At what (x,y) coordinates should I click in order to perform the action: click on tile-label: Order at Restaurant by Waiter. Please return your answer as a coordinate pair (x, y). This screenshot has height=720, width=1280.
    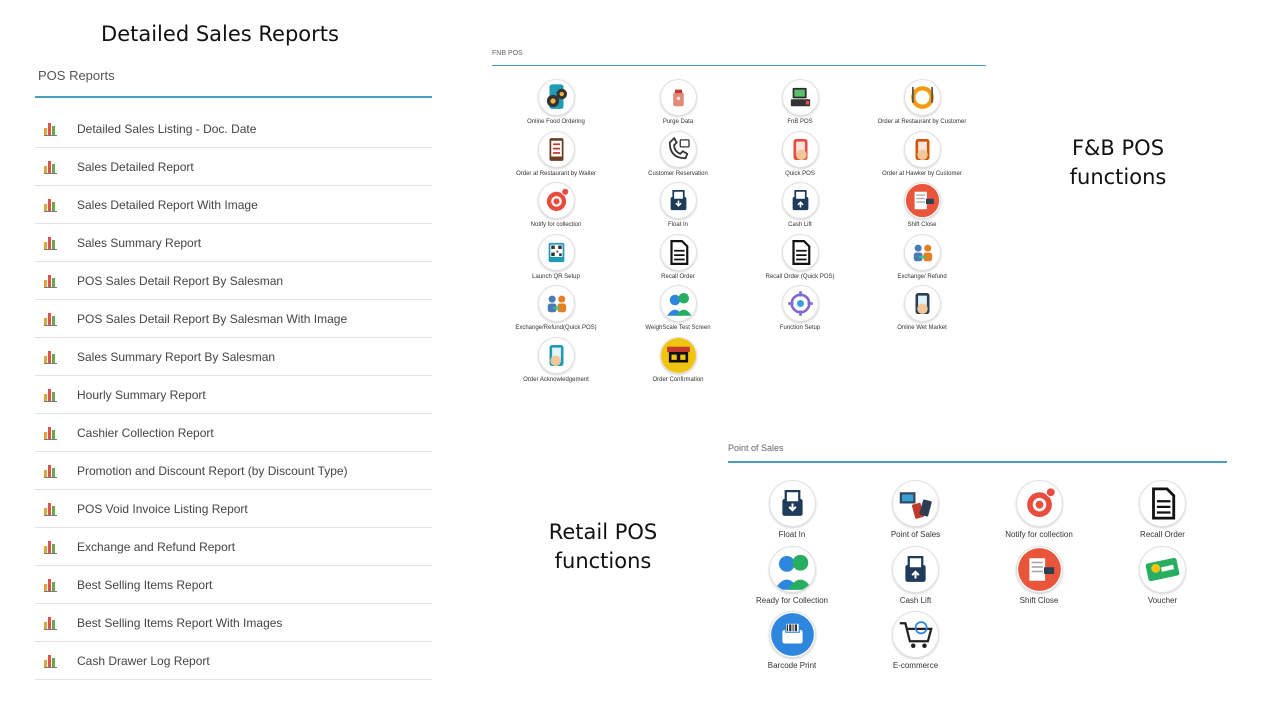
    Looking at the image, I should click on (556, 173).